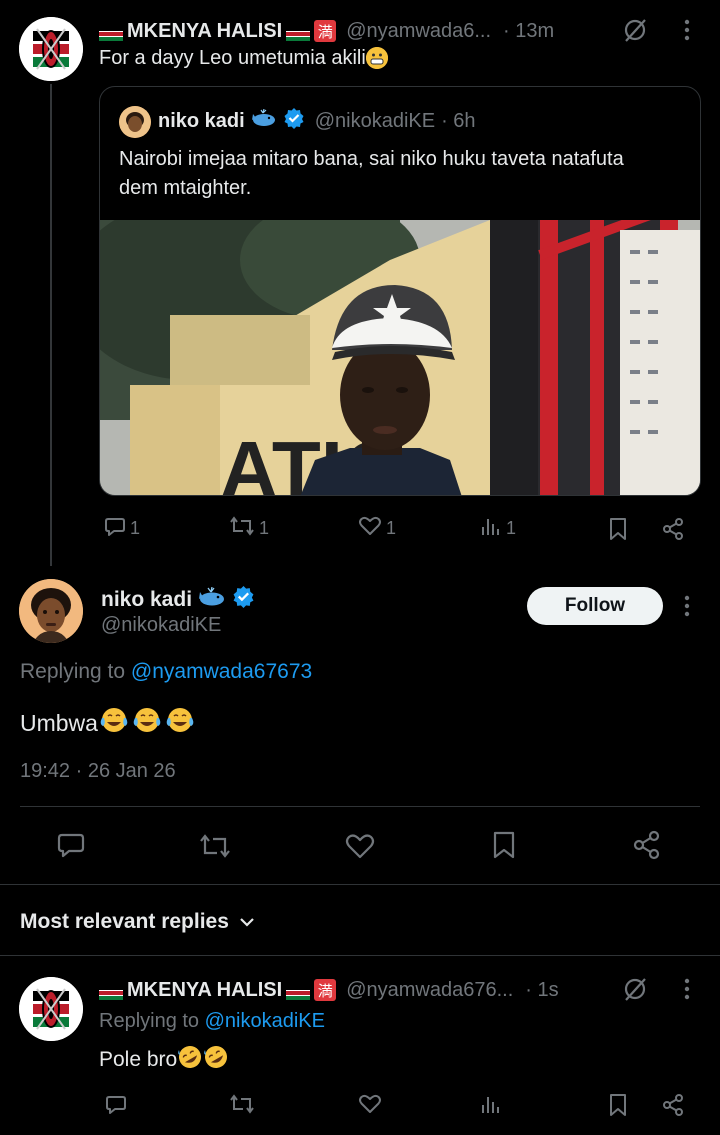 The height and width of the screenshot is (1135, 720). I want to click on reply-text: Pole bro, so click(164, 1060).